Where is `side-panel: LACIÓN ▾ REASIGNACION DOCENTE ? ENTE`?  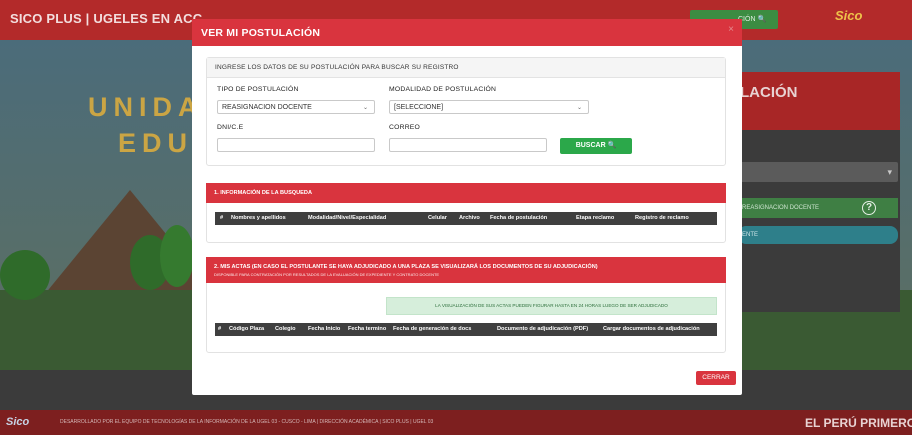 side-panel: LACIÓN ▾ REASIGNACION DOCENTE ? ENTE is located at coordinates (815, 192).